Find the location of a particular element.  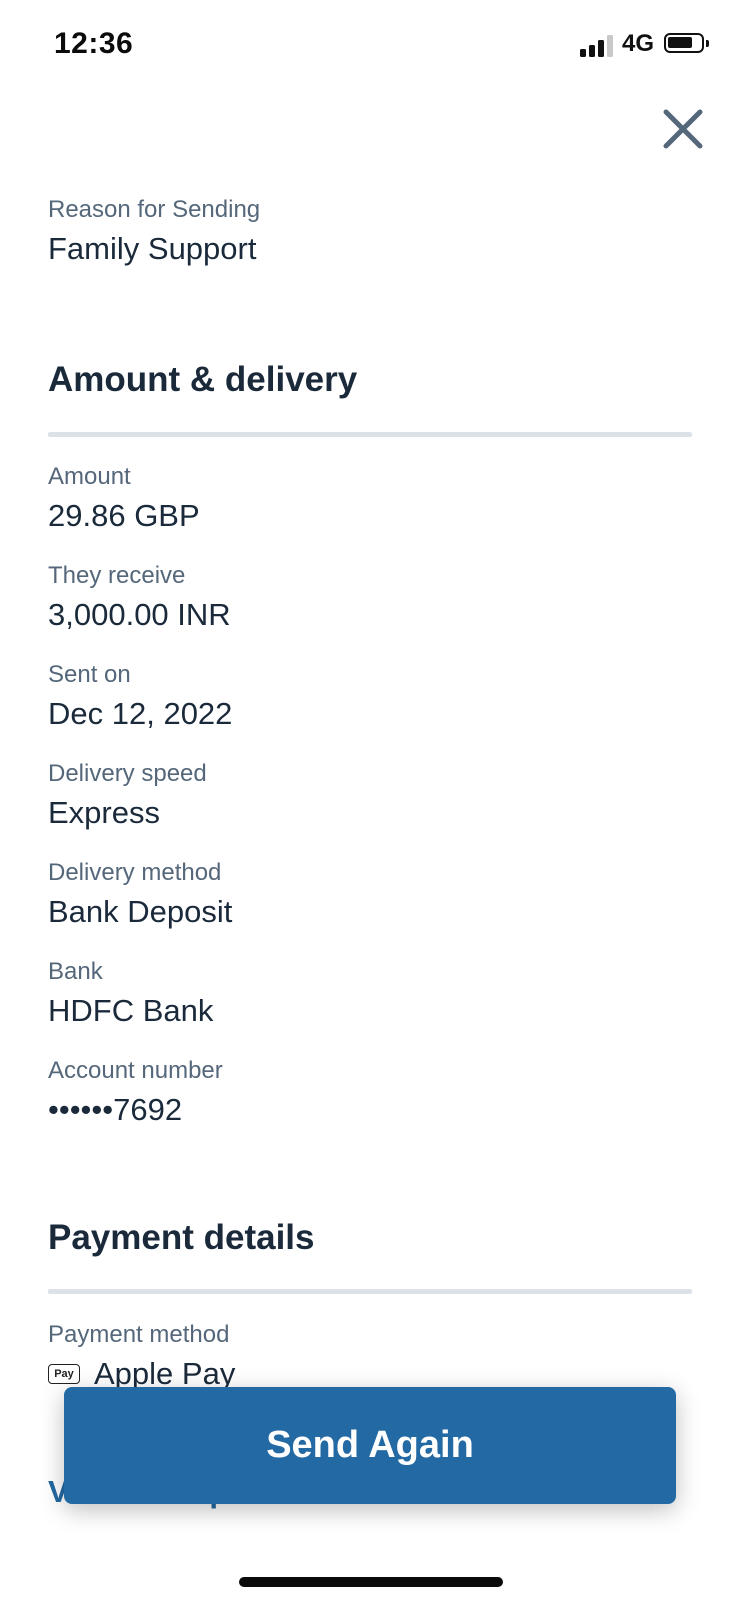

payment-details-divider is located at coordinates (370, 1291).